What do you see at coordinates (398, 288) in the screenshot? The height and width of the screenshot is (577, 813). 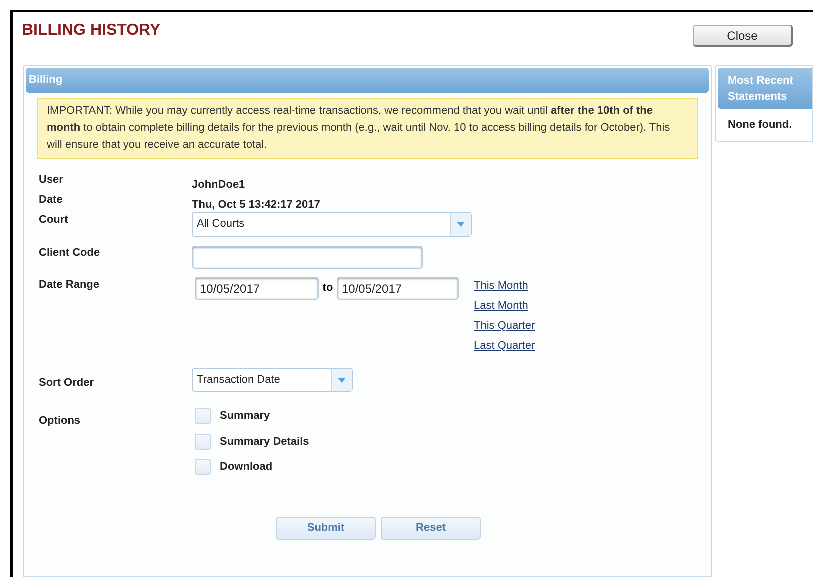 I see `end-date-field: 10/05/2017` at bounding box center [398, 288].